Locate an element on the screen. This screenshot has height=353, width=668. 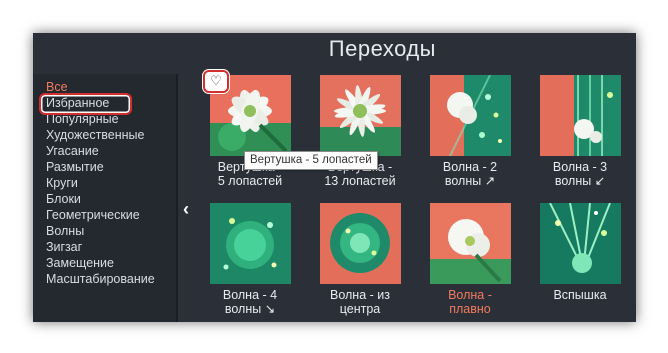
panel-title: Переходы is located at coordinates (382, 48).